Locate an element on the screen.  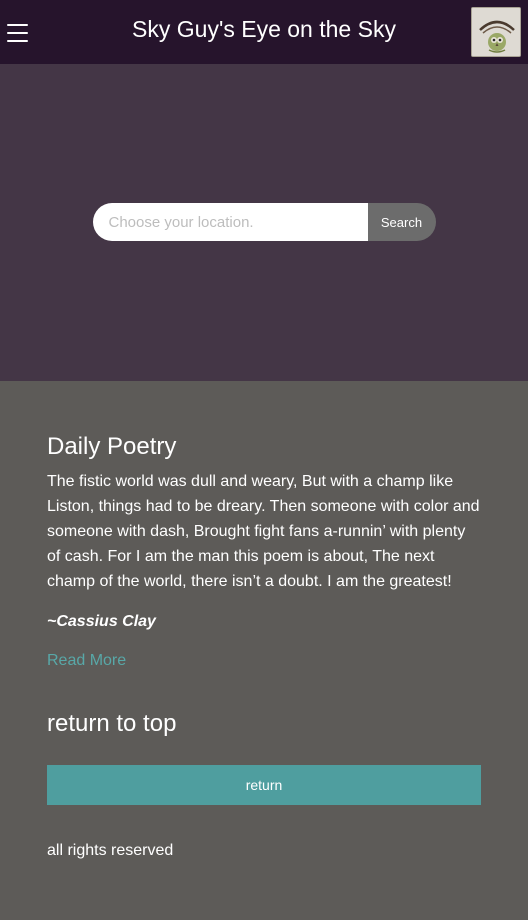
daily-poetry-heading: Daily Poetry is located at coordinates (112, 446).